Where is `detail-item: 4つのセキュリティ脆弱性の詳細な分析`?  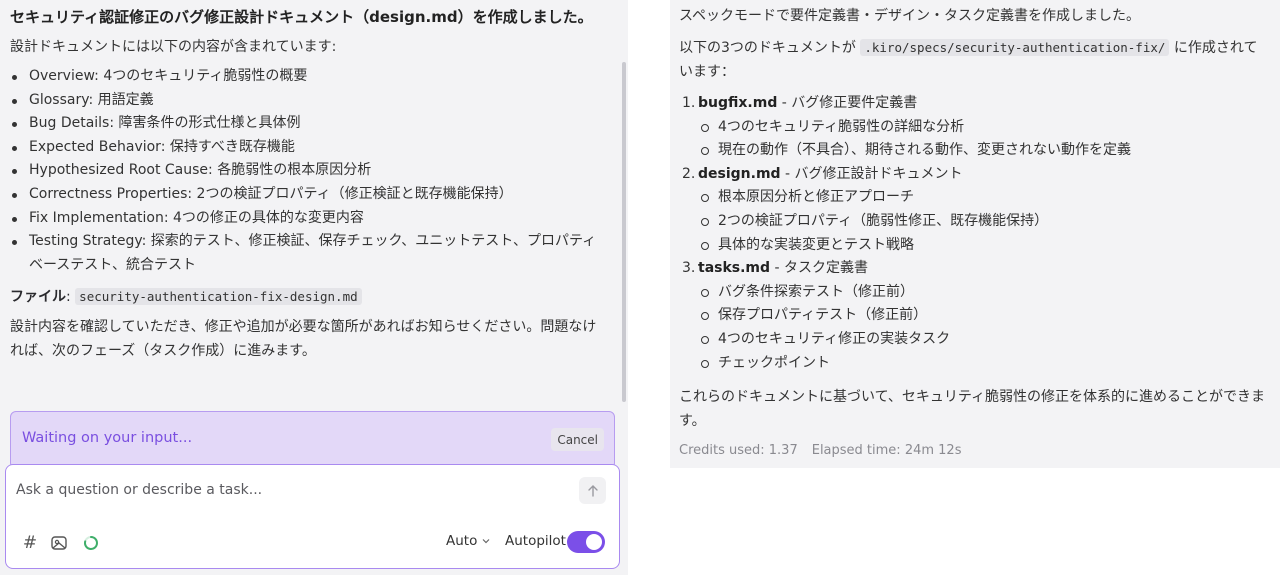
detail-item: 4つのセキュリティ脆弱性の詳細な分析 is located at coordinates (983, 128).